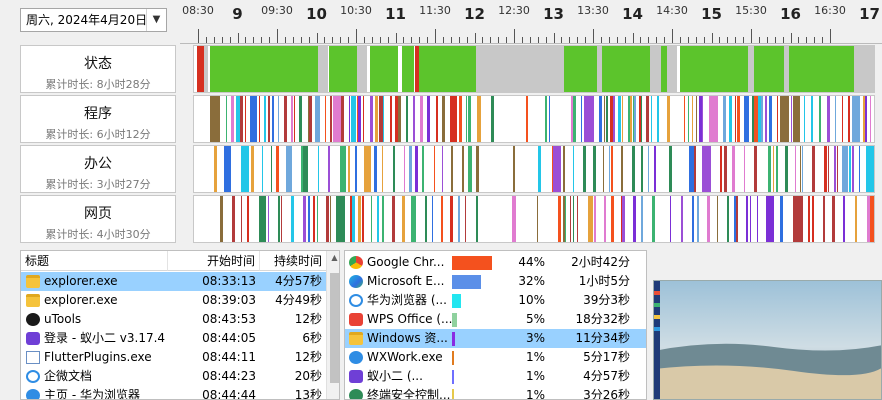 The height and width of the screenshot is (400, 882). I want to click on app-stat-row: WXWork.exe 1% 5分17秒, so click(495, 357).